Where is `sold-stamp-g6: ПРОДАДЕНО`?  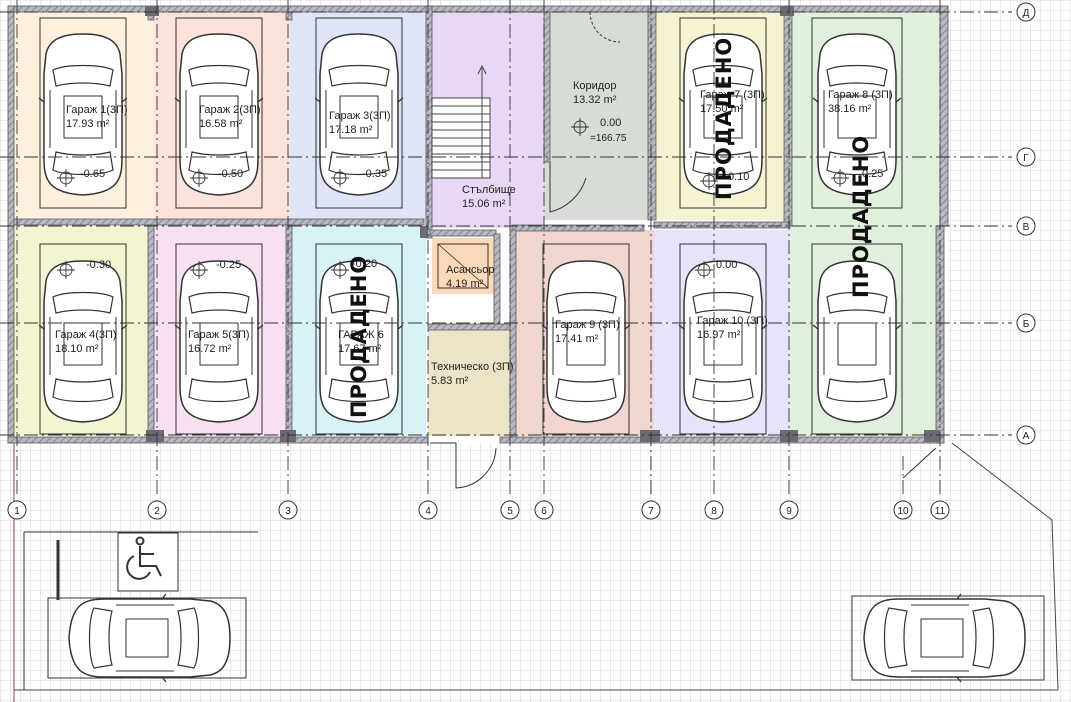
sold-stamp-g6: ПРОДАДЕНО is located at coordinates (359, 336).